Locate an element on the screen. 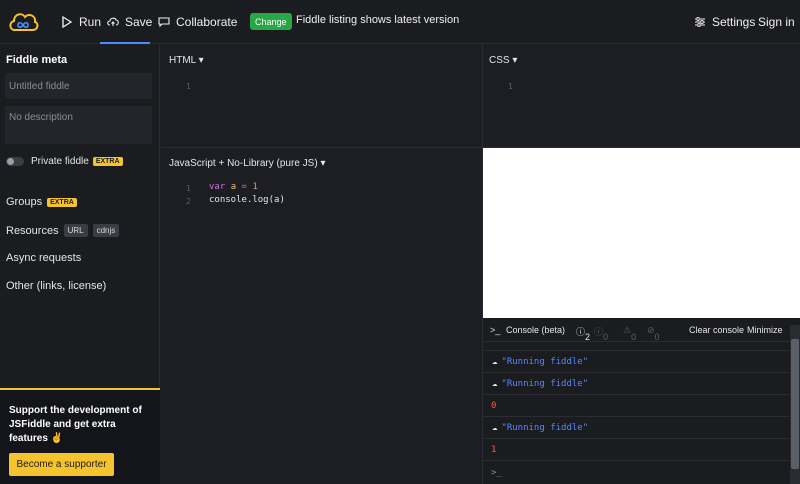 This screenshot has width=800, height=484. sidebar-item-resources: Resources URL cdnjs is located at coordinates (63, 230).